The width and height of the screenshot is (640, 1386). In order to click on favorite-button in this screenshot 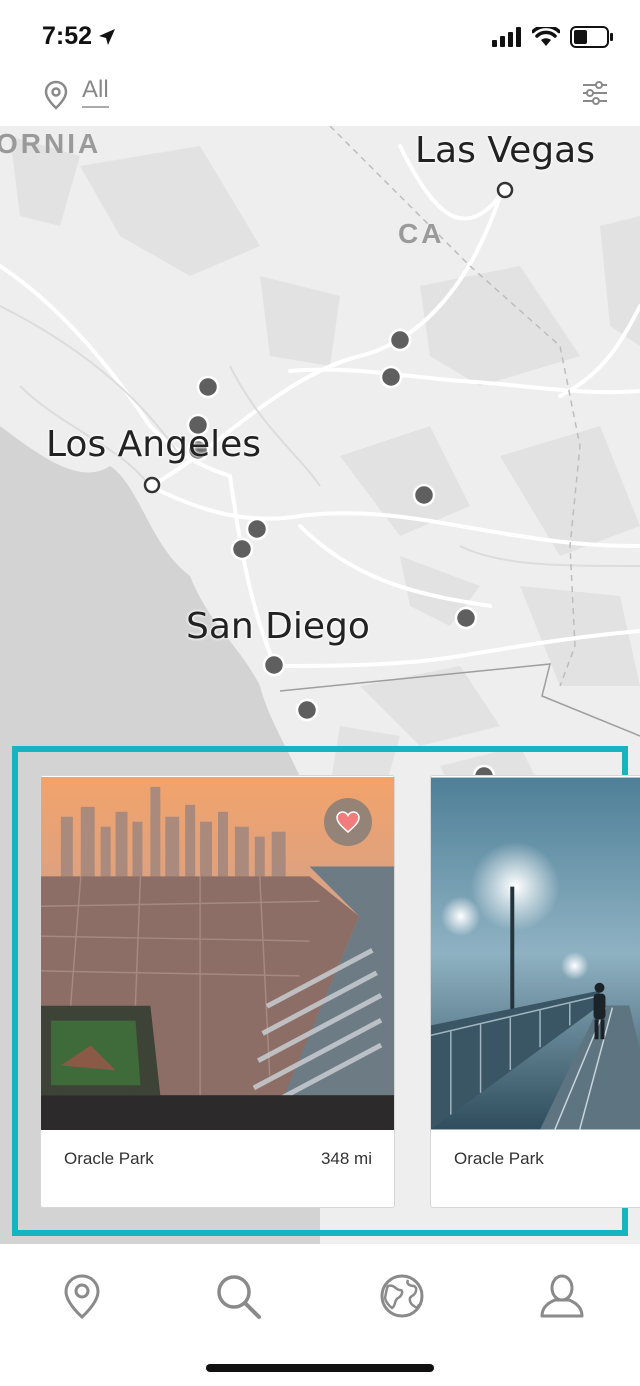, I will do `click(348, 822)`.